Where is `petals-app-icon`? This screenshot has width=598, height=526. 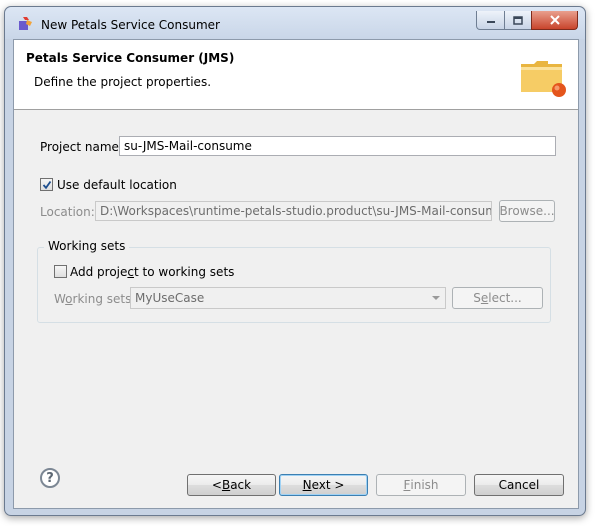 petals-app-icon is located at coordinates (25, 23).